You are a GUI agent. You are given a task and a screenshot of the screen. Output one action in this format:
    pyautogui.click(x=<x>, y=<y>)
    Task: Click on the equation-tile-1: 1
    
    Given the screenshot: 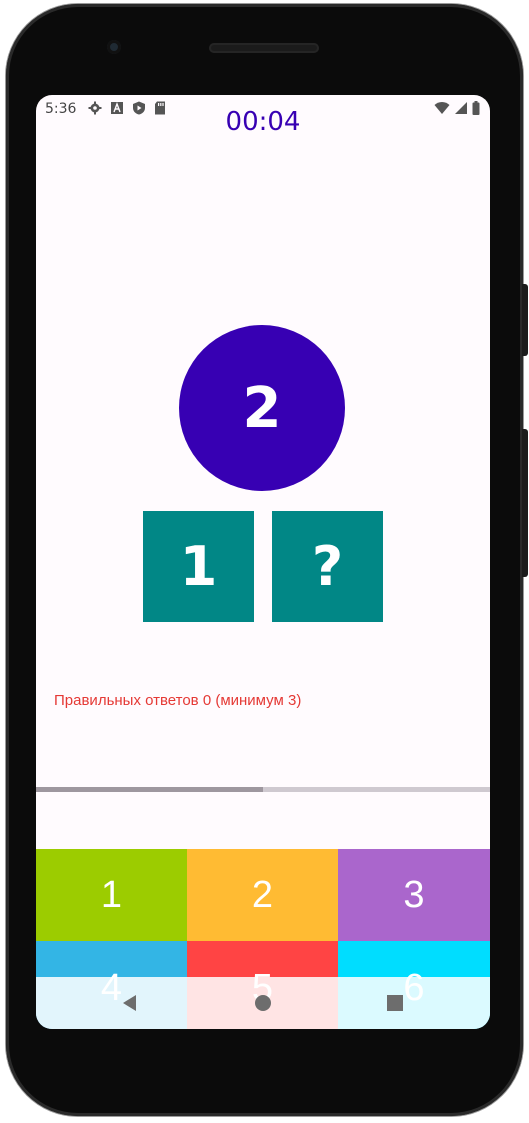 What is the action you would take?
    pyautogui.click(x=198, y=566)
    